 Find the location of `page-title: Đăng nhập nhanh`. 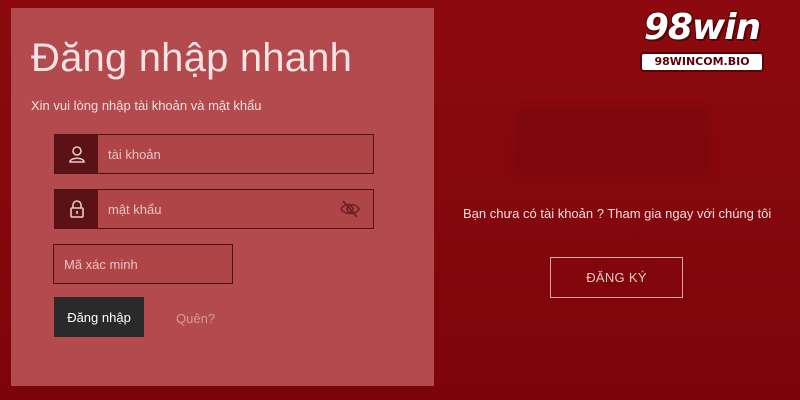

page-title: Đăng nhập nhanh is located at coordinates (192, 58).